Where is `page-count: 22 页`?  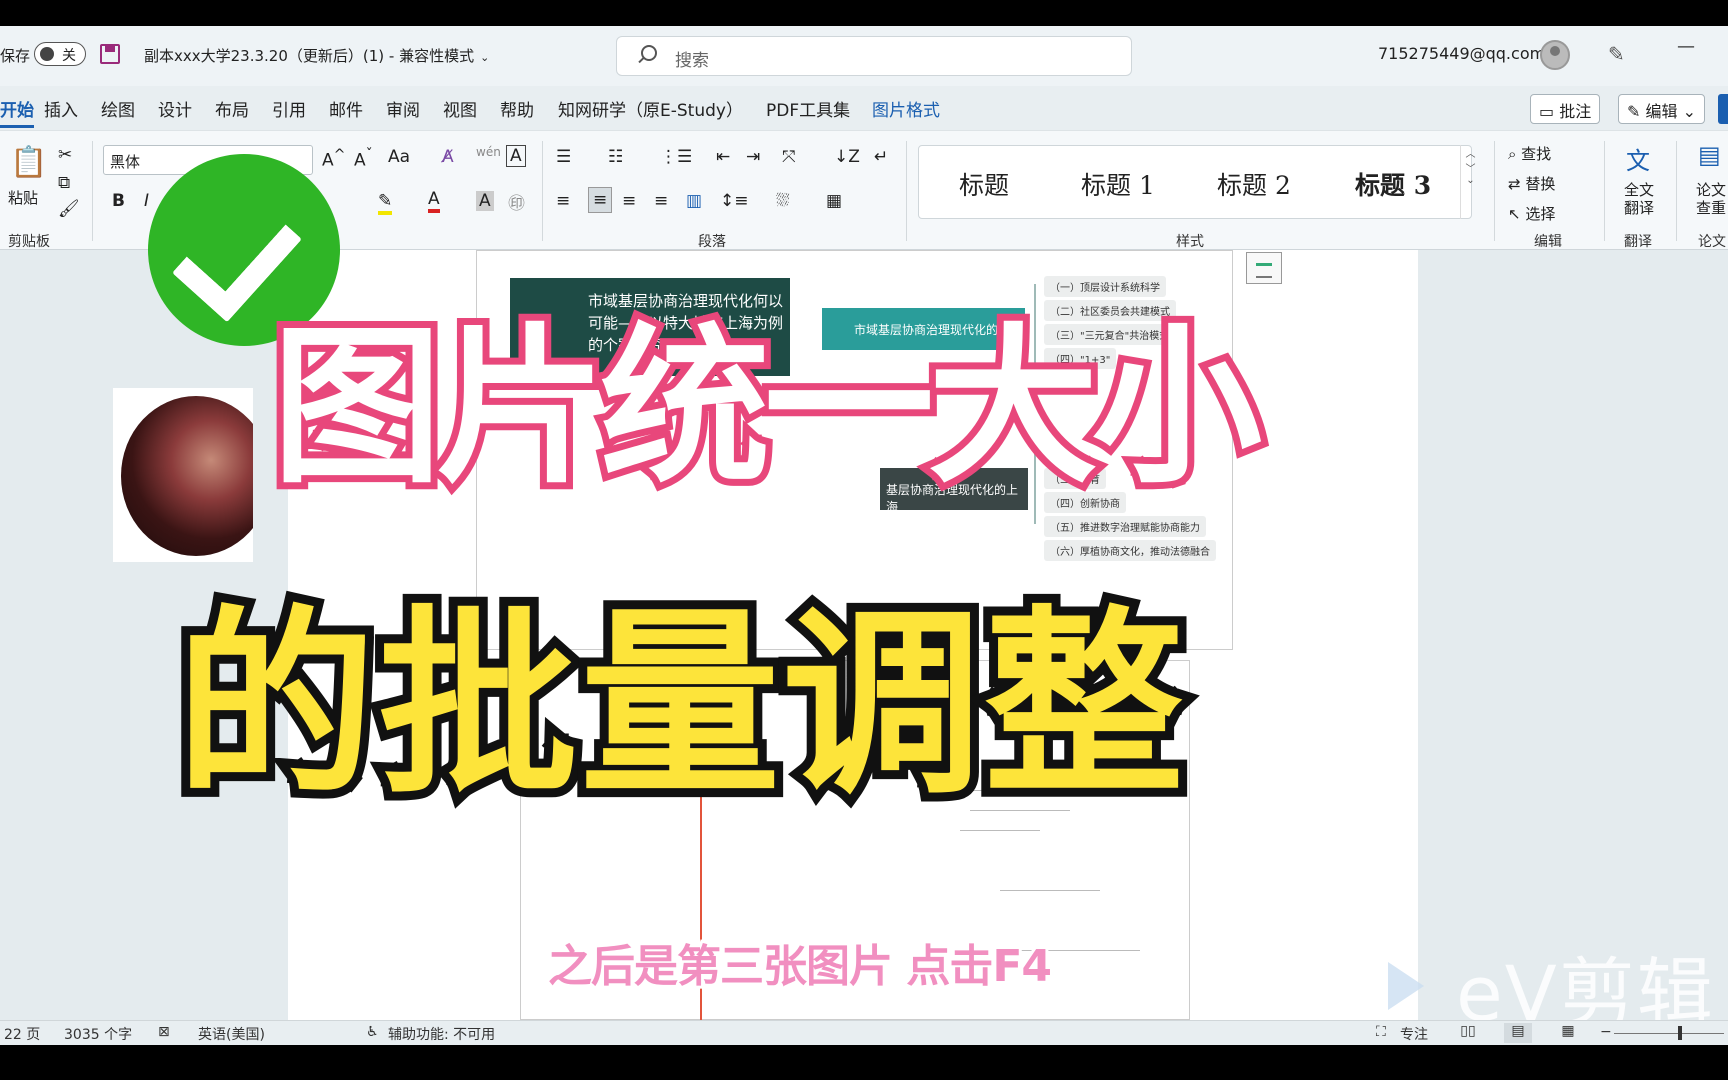 page-count: 22 页 is located at coordinates (22, 1034).